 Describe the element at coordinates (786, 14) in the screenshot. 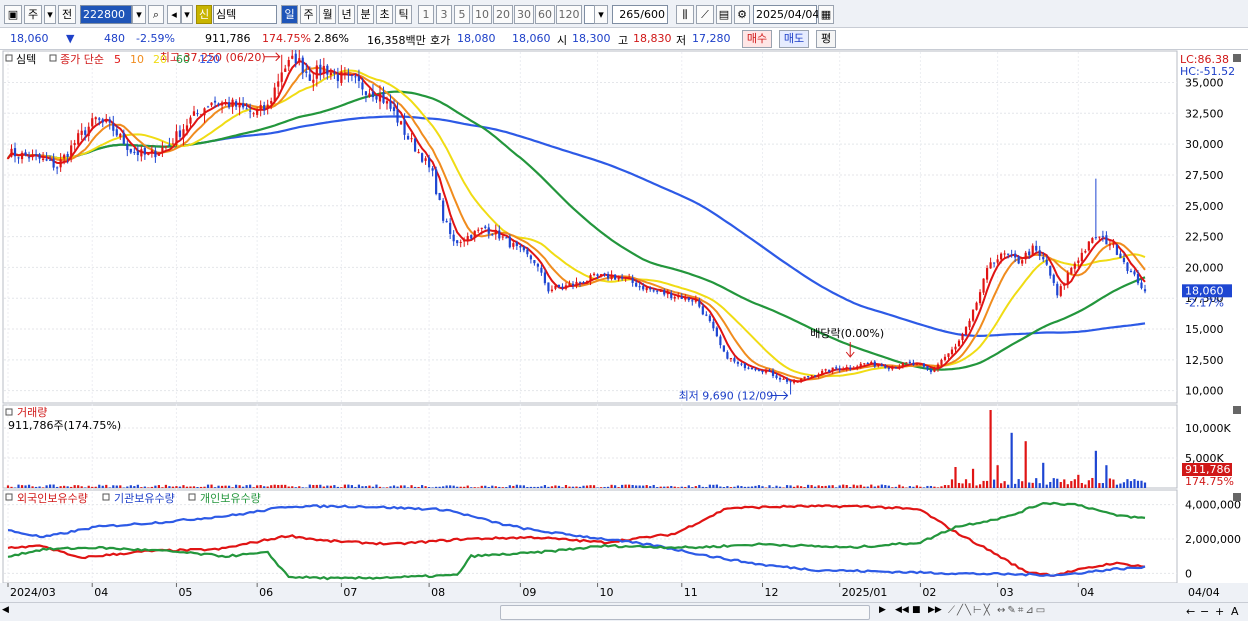

I see `date-field: 2025/04/04` at that location.